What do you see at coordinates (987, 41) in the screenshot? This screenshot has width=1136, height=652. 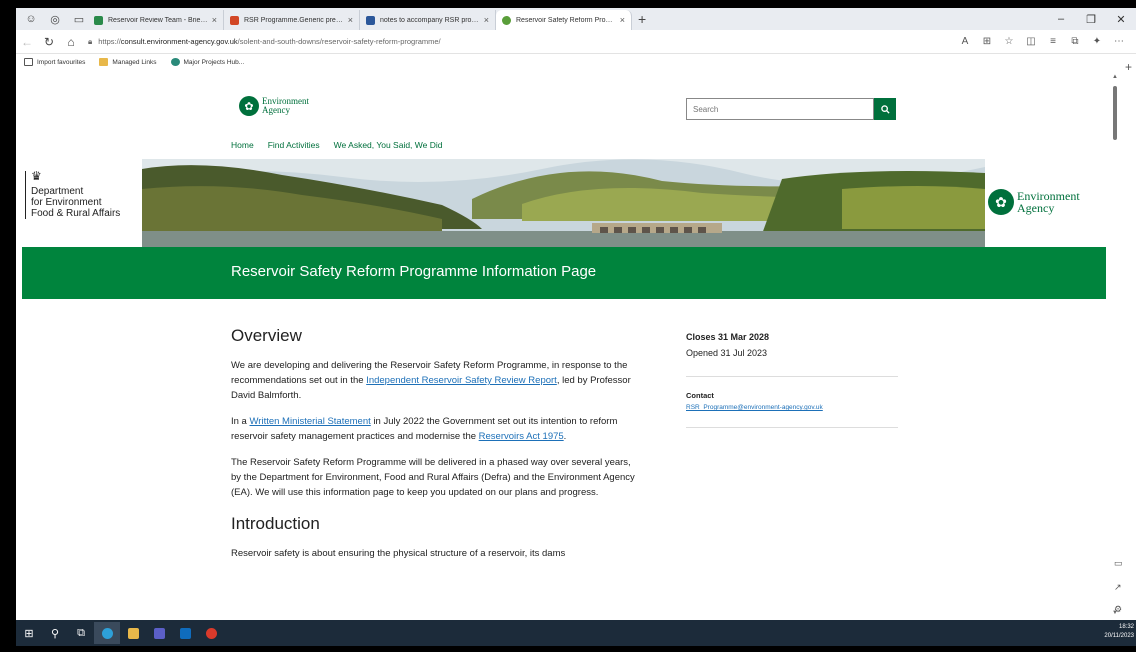 I see `app-available-icon: ⊞` at bounding box center [987, 41].